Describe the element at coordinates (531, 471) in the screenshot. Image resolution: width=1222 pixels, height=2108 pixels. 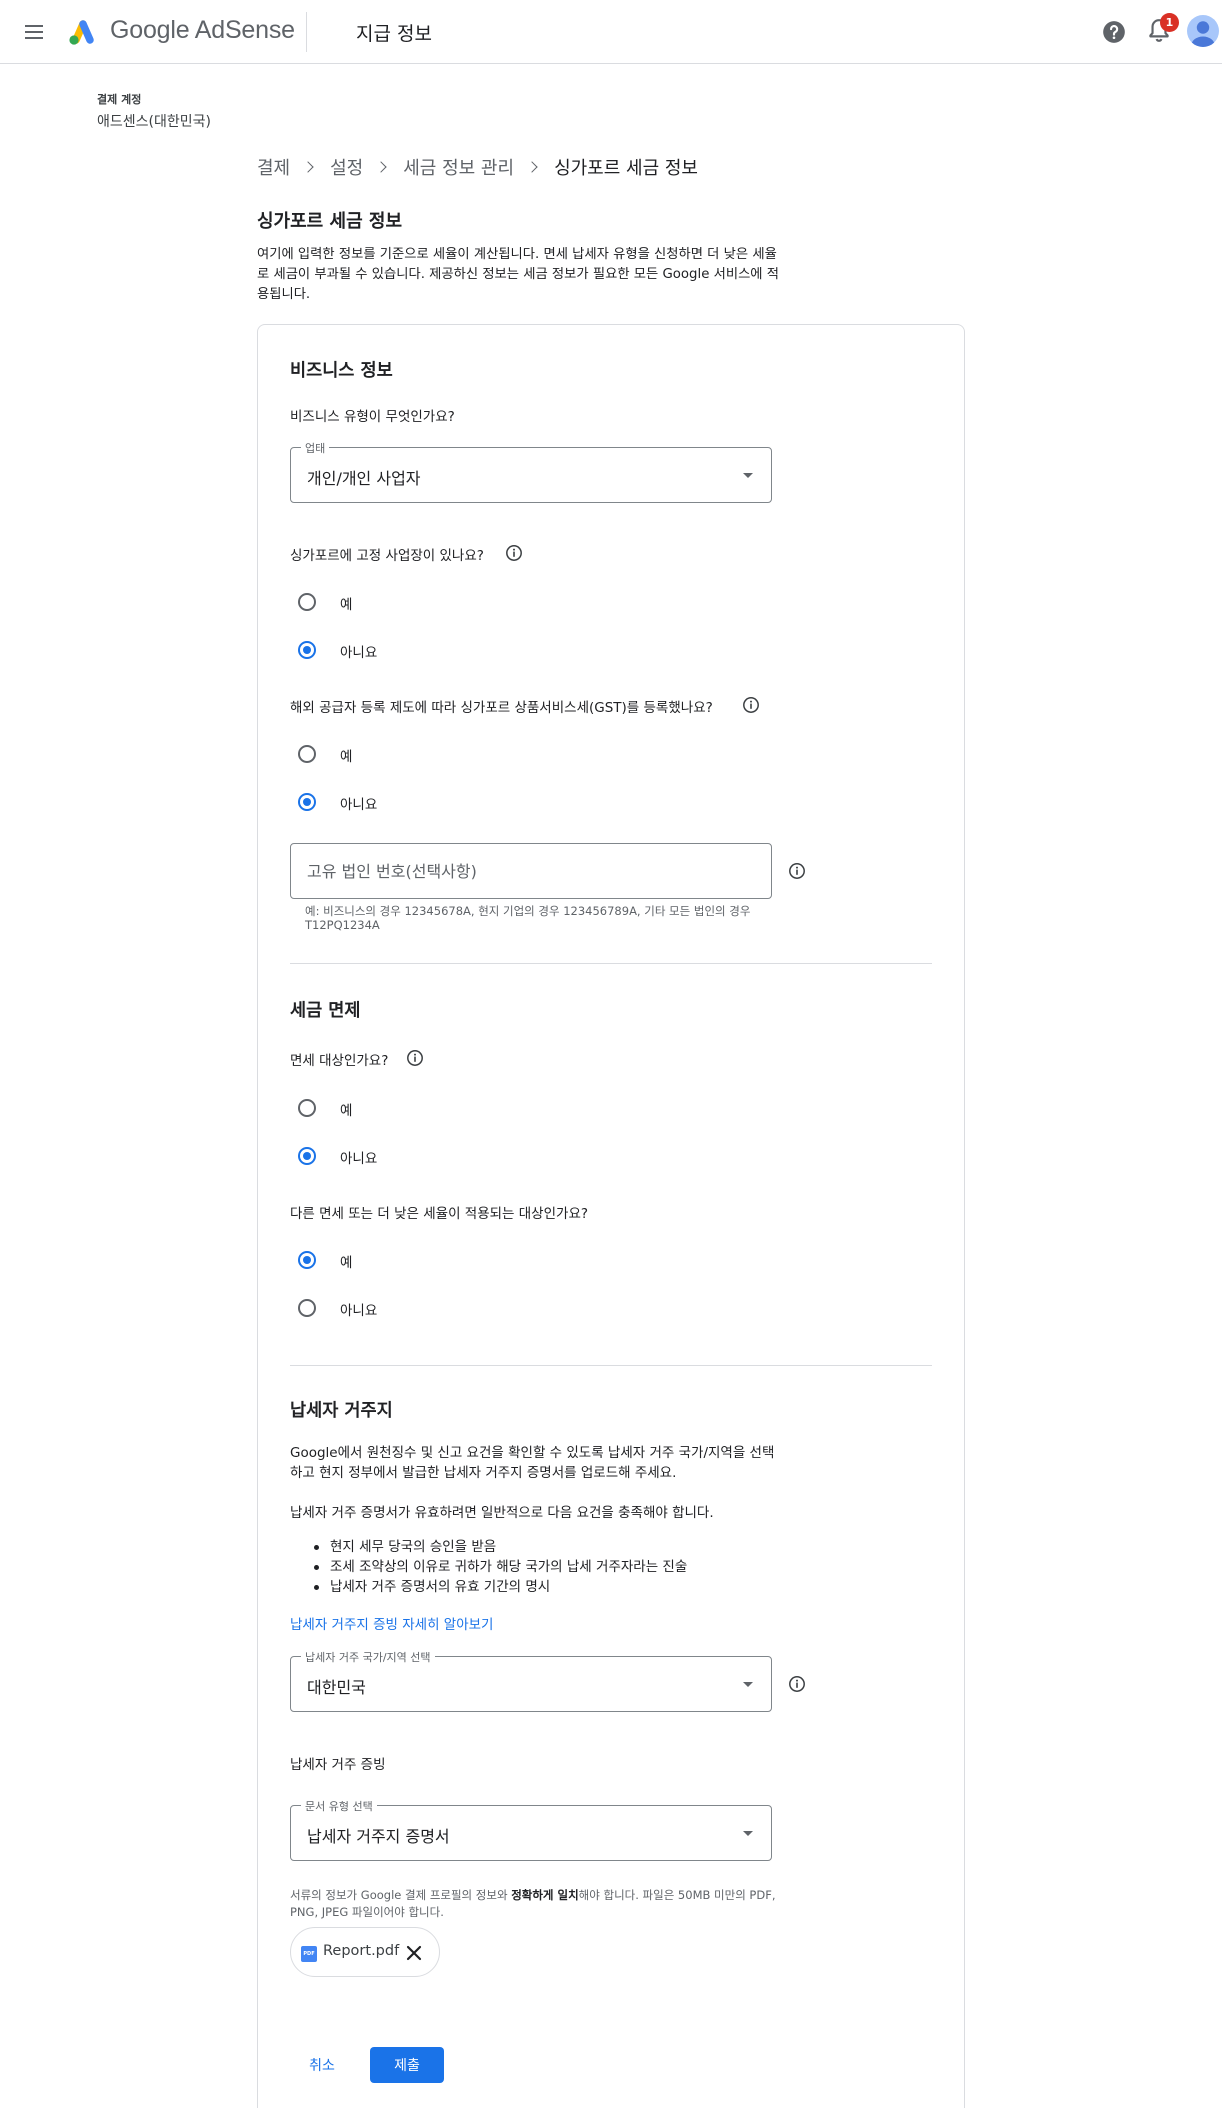
I see `business-type-select: 업태 개인/개인 사업자` at that location.